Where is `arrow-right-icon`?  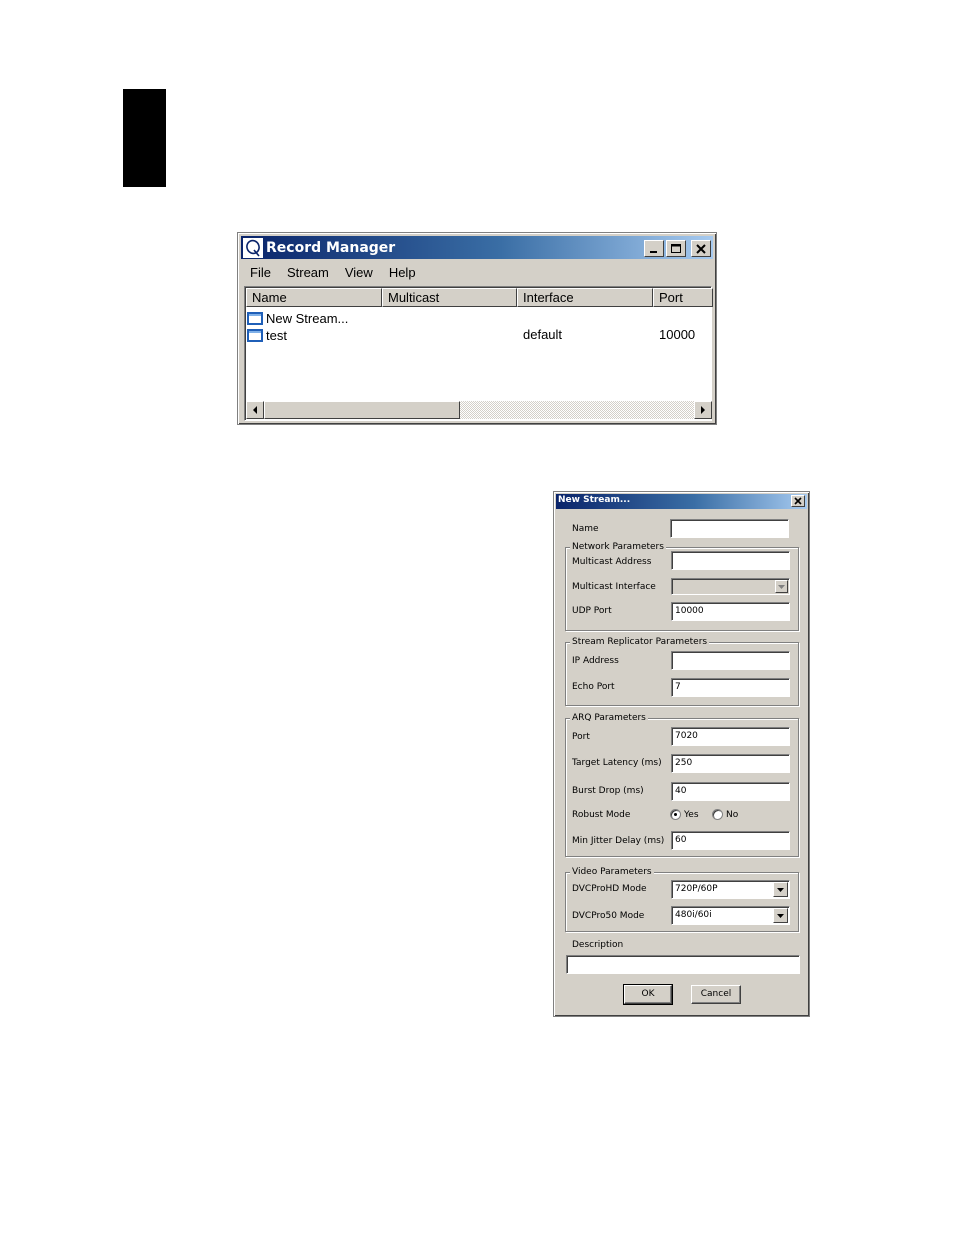
arrow-right-icon is located at coordinates (703, 410).